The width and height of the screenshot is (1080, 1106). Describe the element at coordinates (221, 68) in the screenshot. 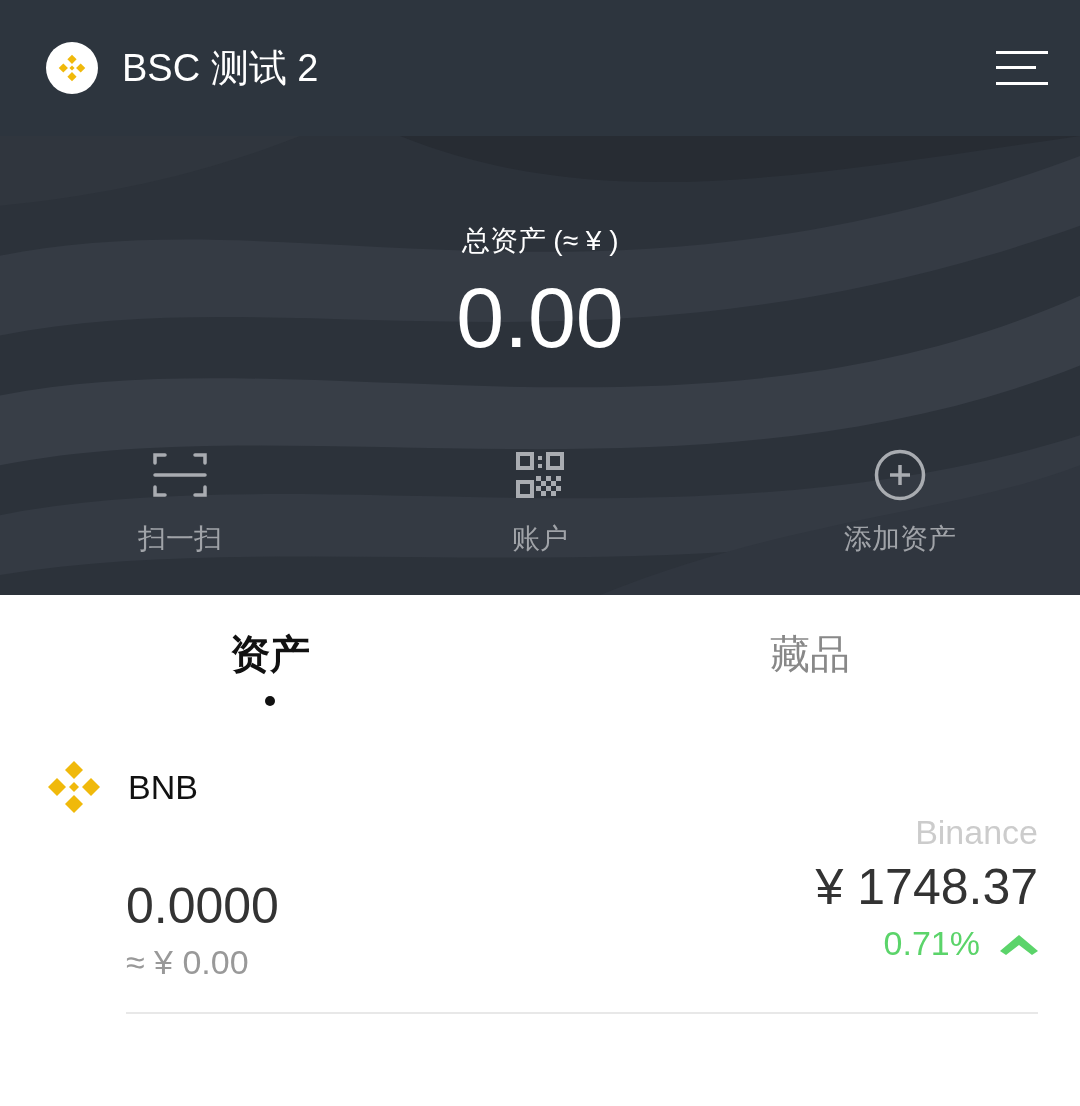

I see `wallet-name: BSC 测试 2` at that location.